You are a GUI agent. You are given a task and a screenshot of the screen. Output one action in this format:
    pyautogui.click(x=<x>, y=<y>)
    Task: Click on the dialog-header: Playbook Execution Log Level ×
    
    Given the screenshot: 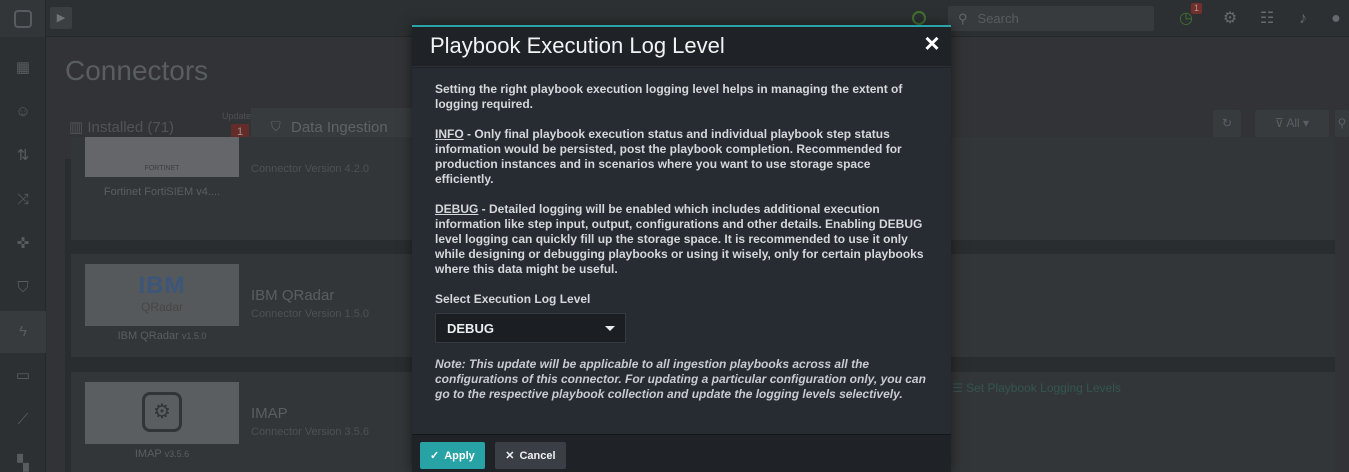 What is the action you would take?
    pyautogui.click(x=681, y=47)
    